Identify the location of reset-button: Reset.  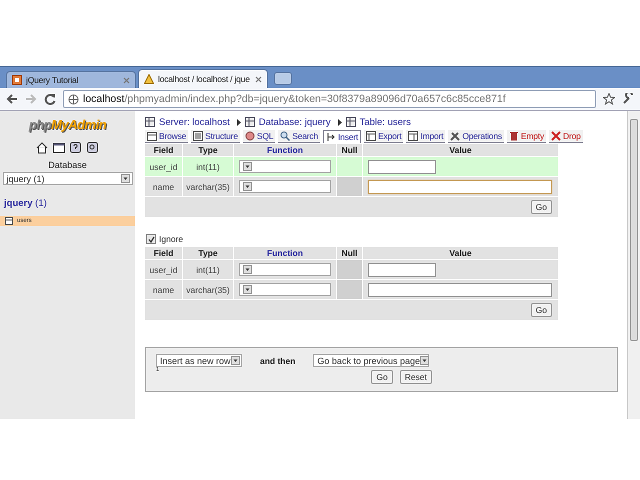
(416, 377).